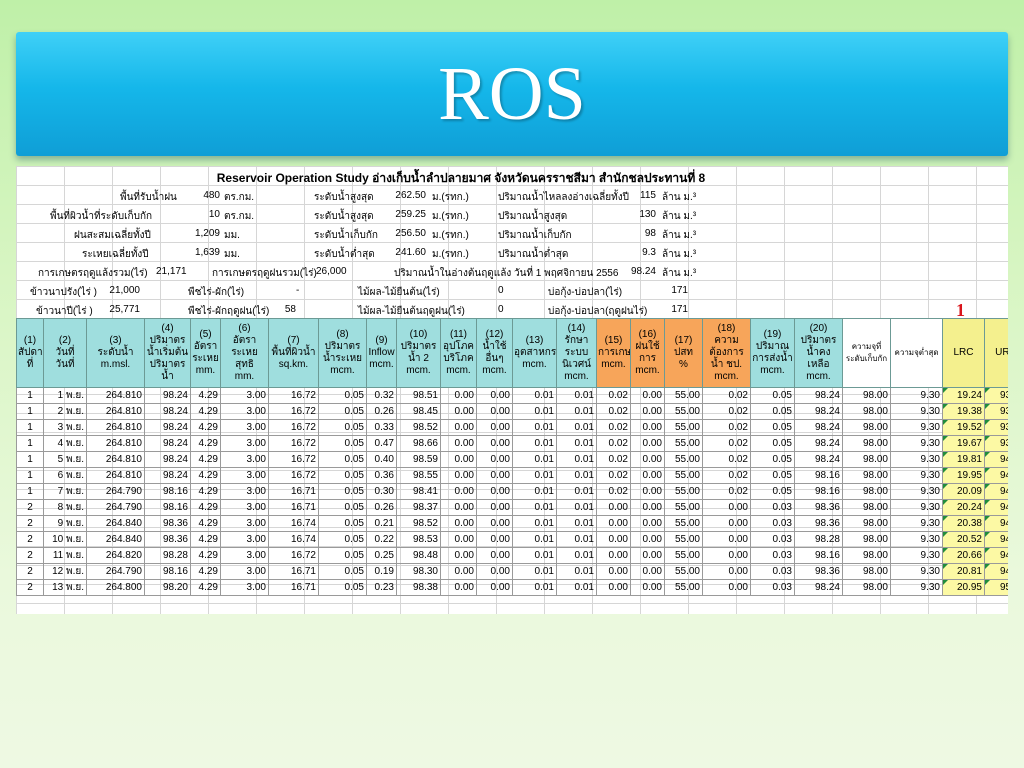 This screenshot has width=1024, height=768. Describe the element at coordinates (115, 587) in the screenshot. I see `table-cell: 264.800` at that location.